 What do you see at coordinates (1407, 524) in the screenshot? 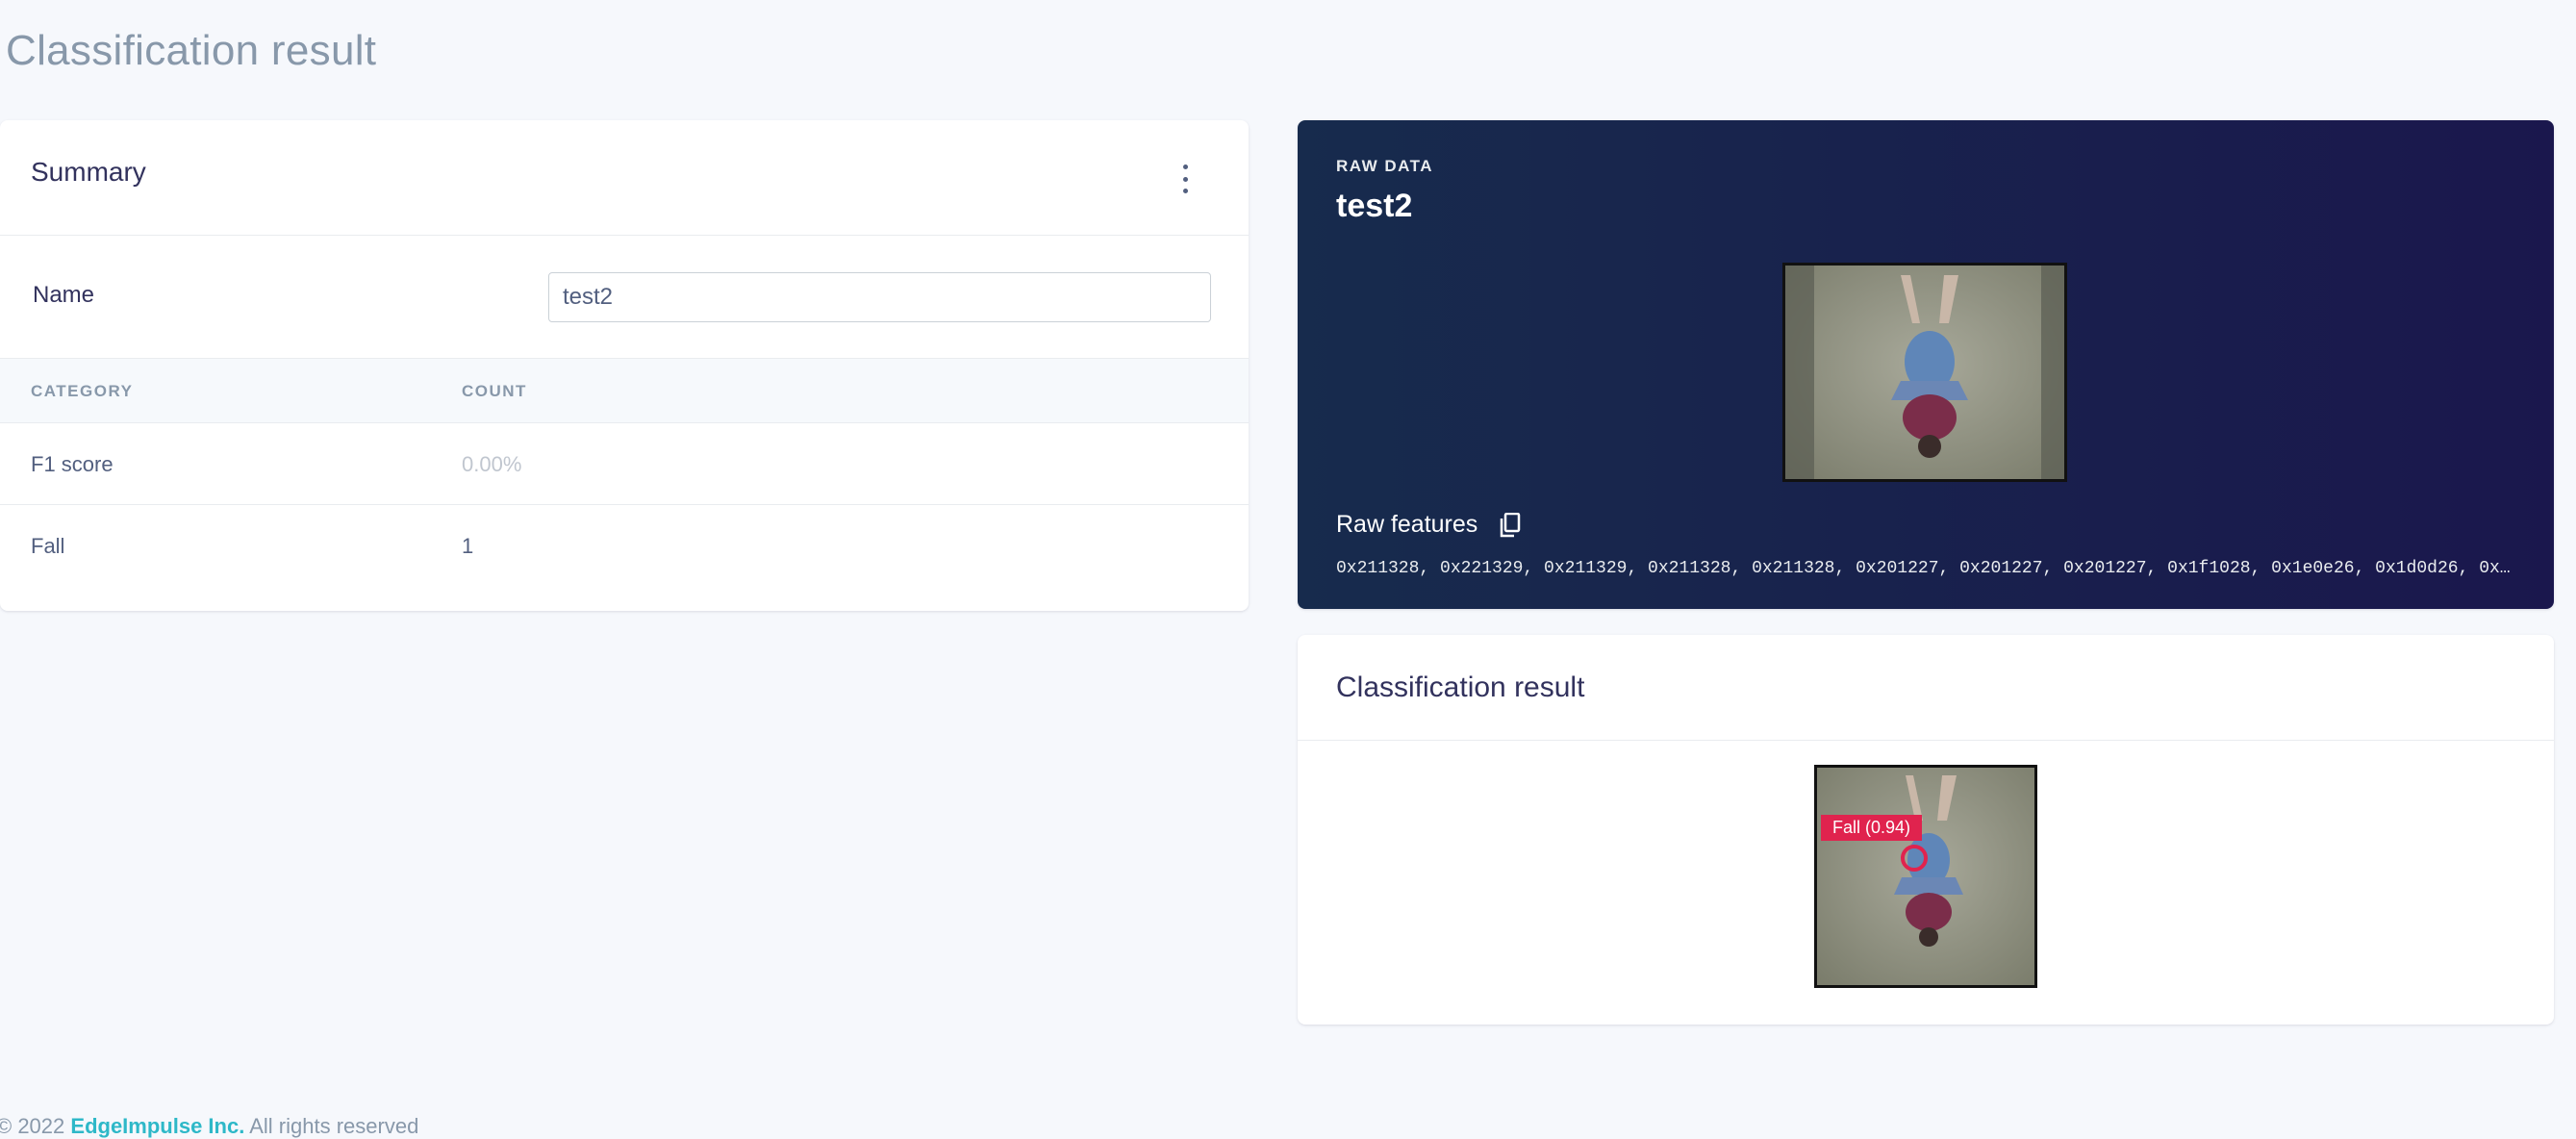
I see `raw-features-label: Raw features` at bounding box center [1407, 524].